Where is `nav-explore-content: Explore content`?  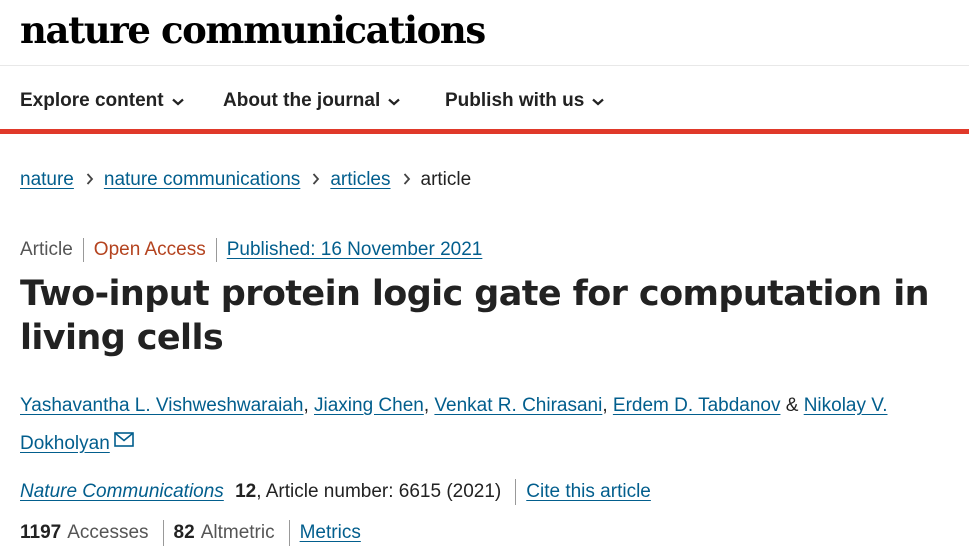
nav-explore-content: Explore content is located at coordinates (102, 101).